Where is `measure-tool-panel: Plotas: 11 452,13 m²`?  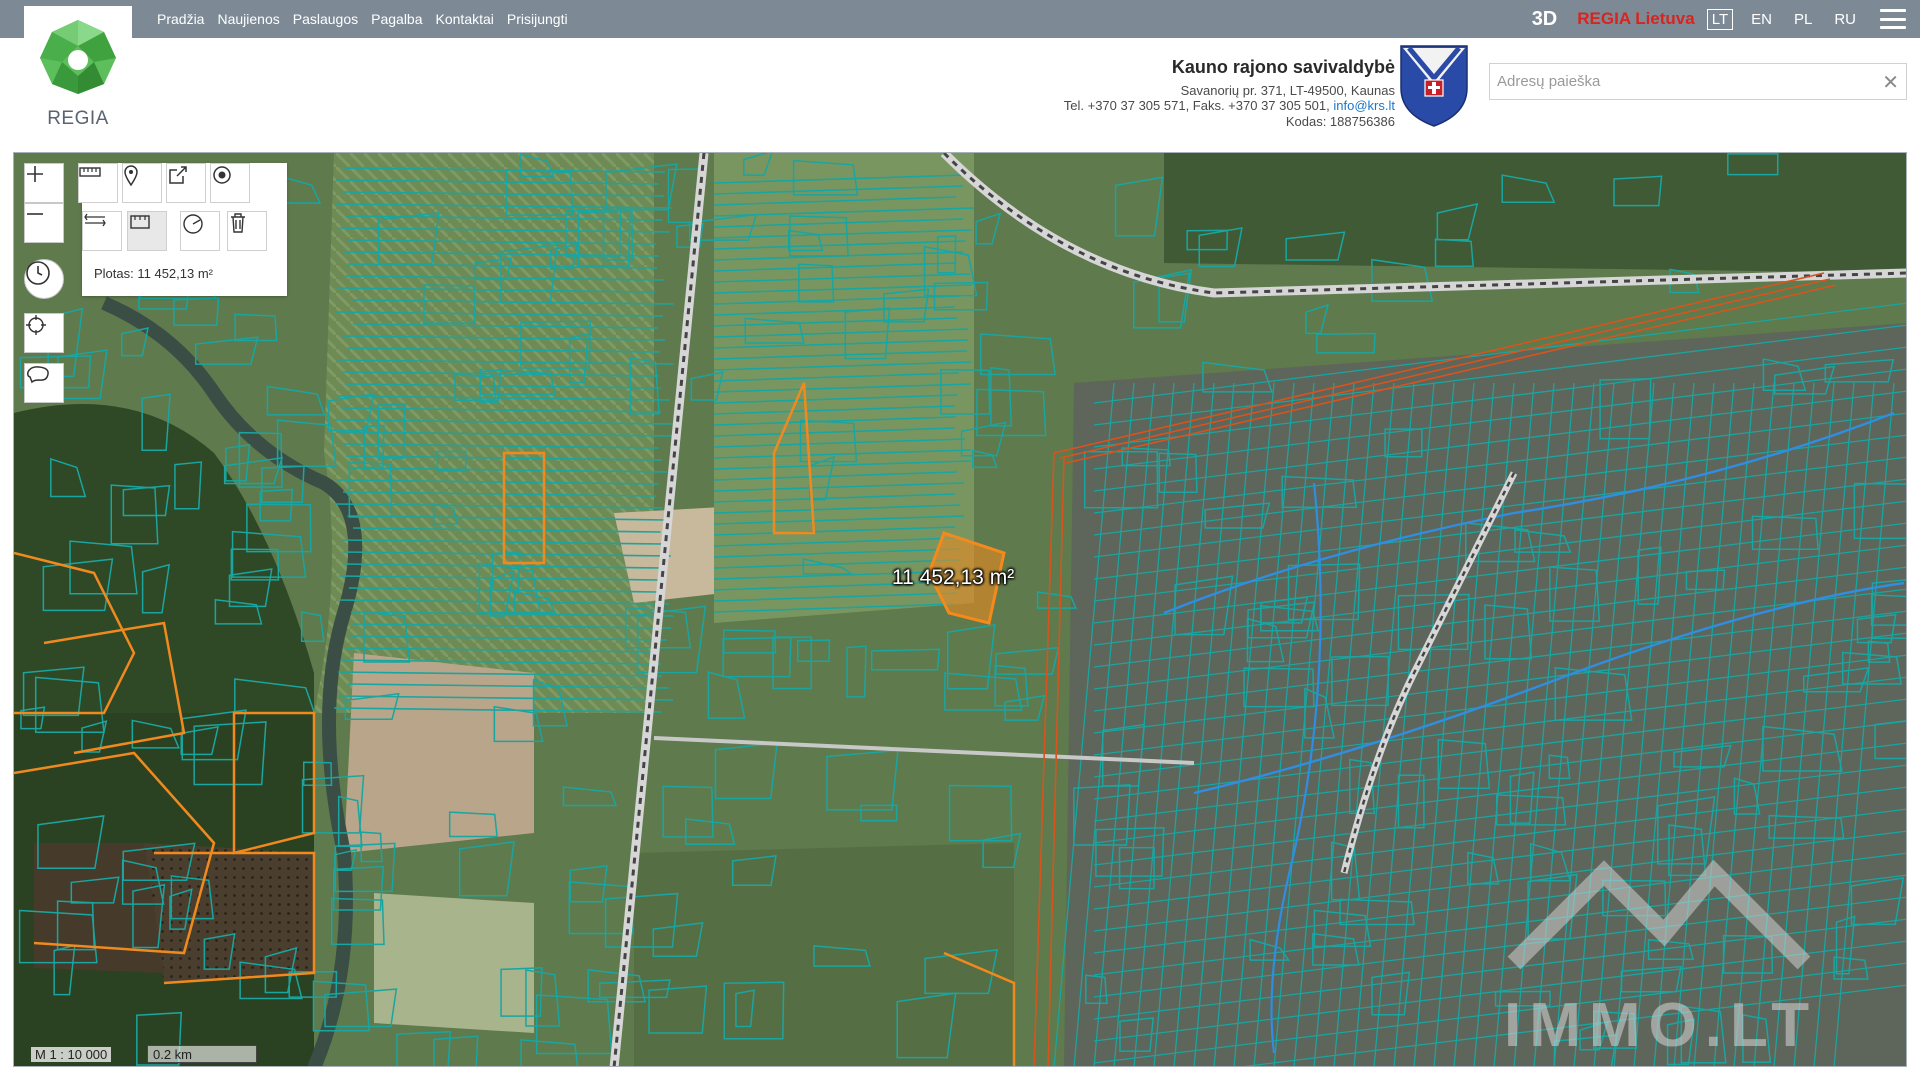 measure-tool-panel: Plotas: 11 452,13 m² is located at coordinates (182, 229).